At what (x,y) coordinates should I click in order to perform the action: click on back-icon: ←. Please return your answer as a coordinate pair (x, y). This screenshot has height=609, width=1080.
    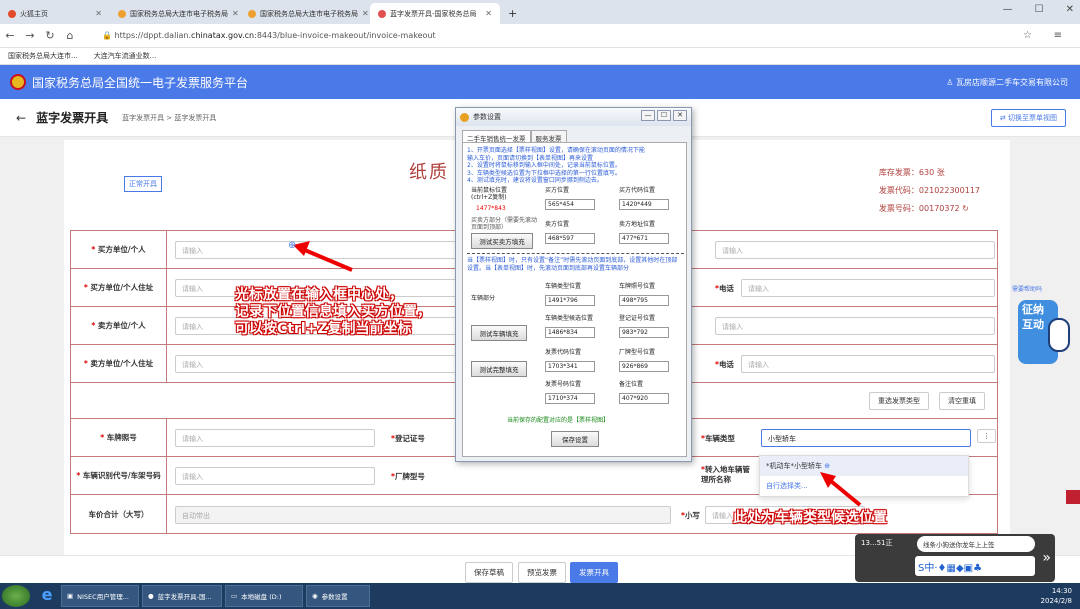
    Looking at the image, I should click on (10, 35).